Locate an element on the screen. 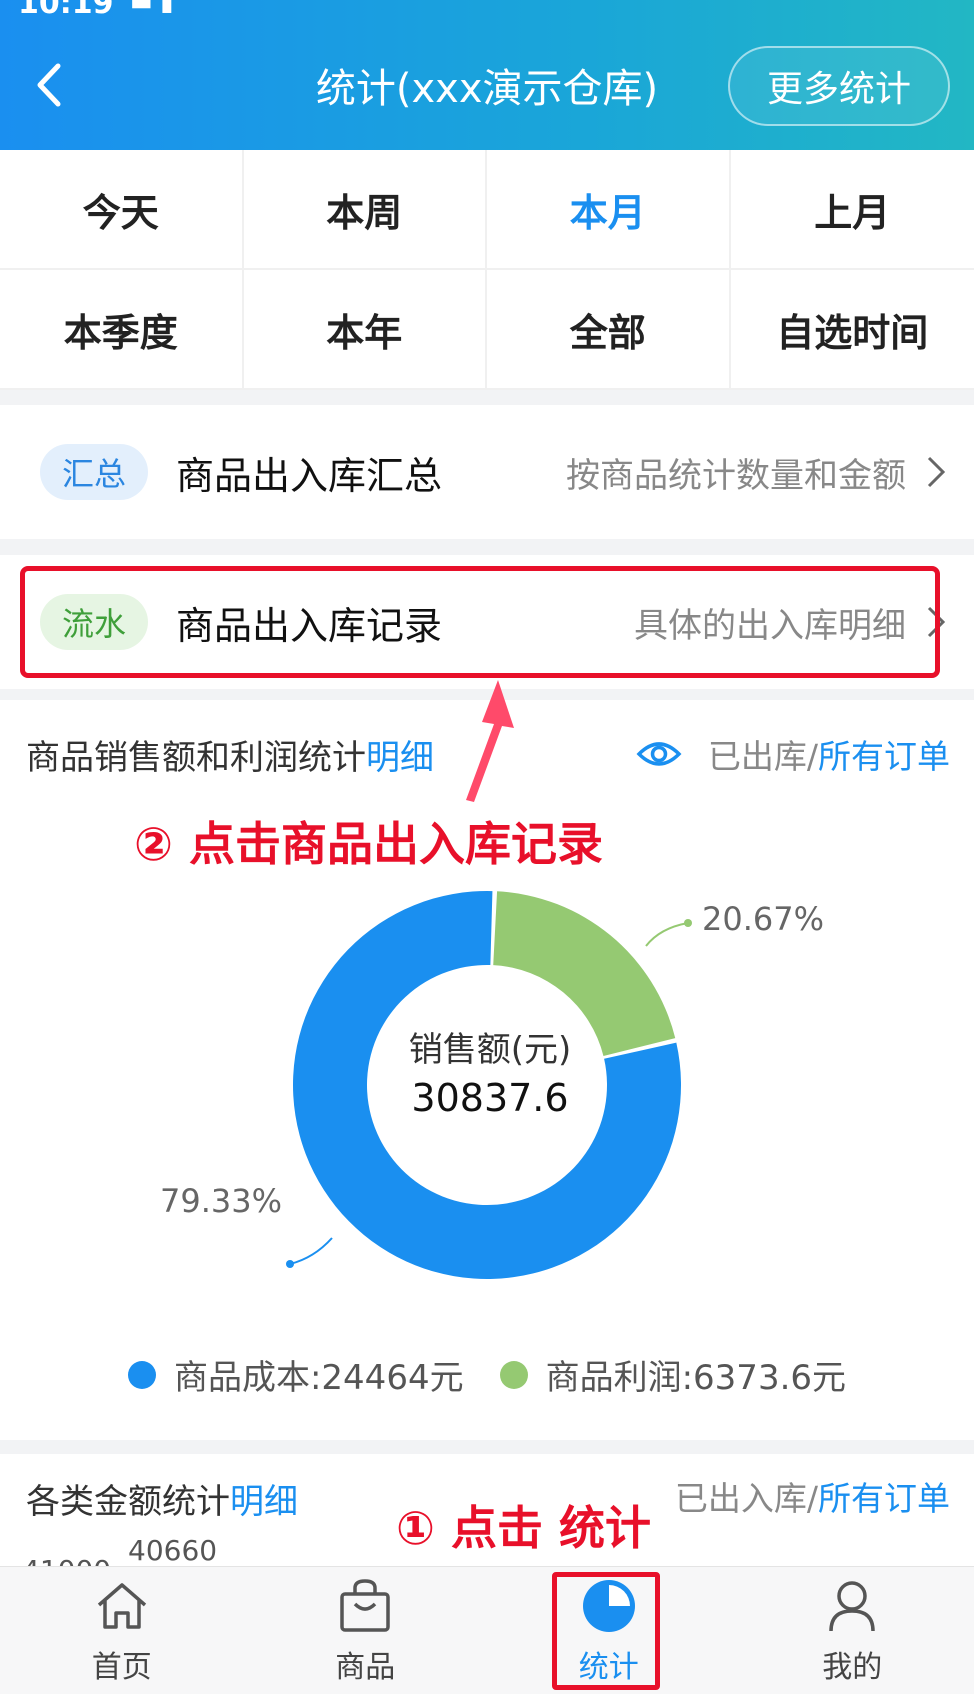  nav-home: 首页 is located at coordinates (122, 1630).